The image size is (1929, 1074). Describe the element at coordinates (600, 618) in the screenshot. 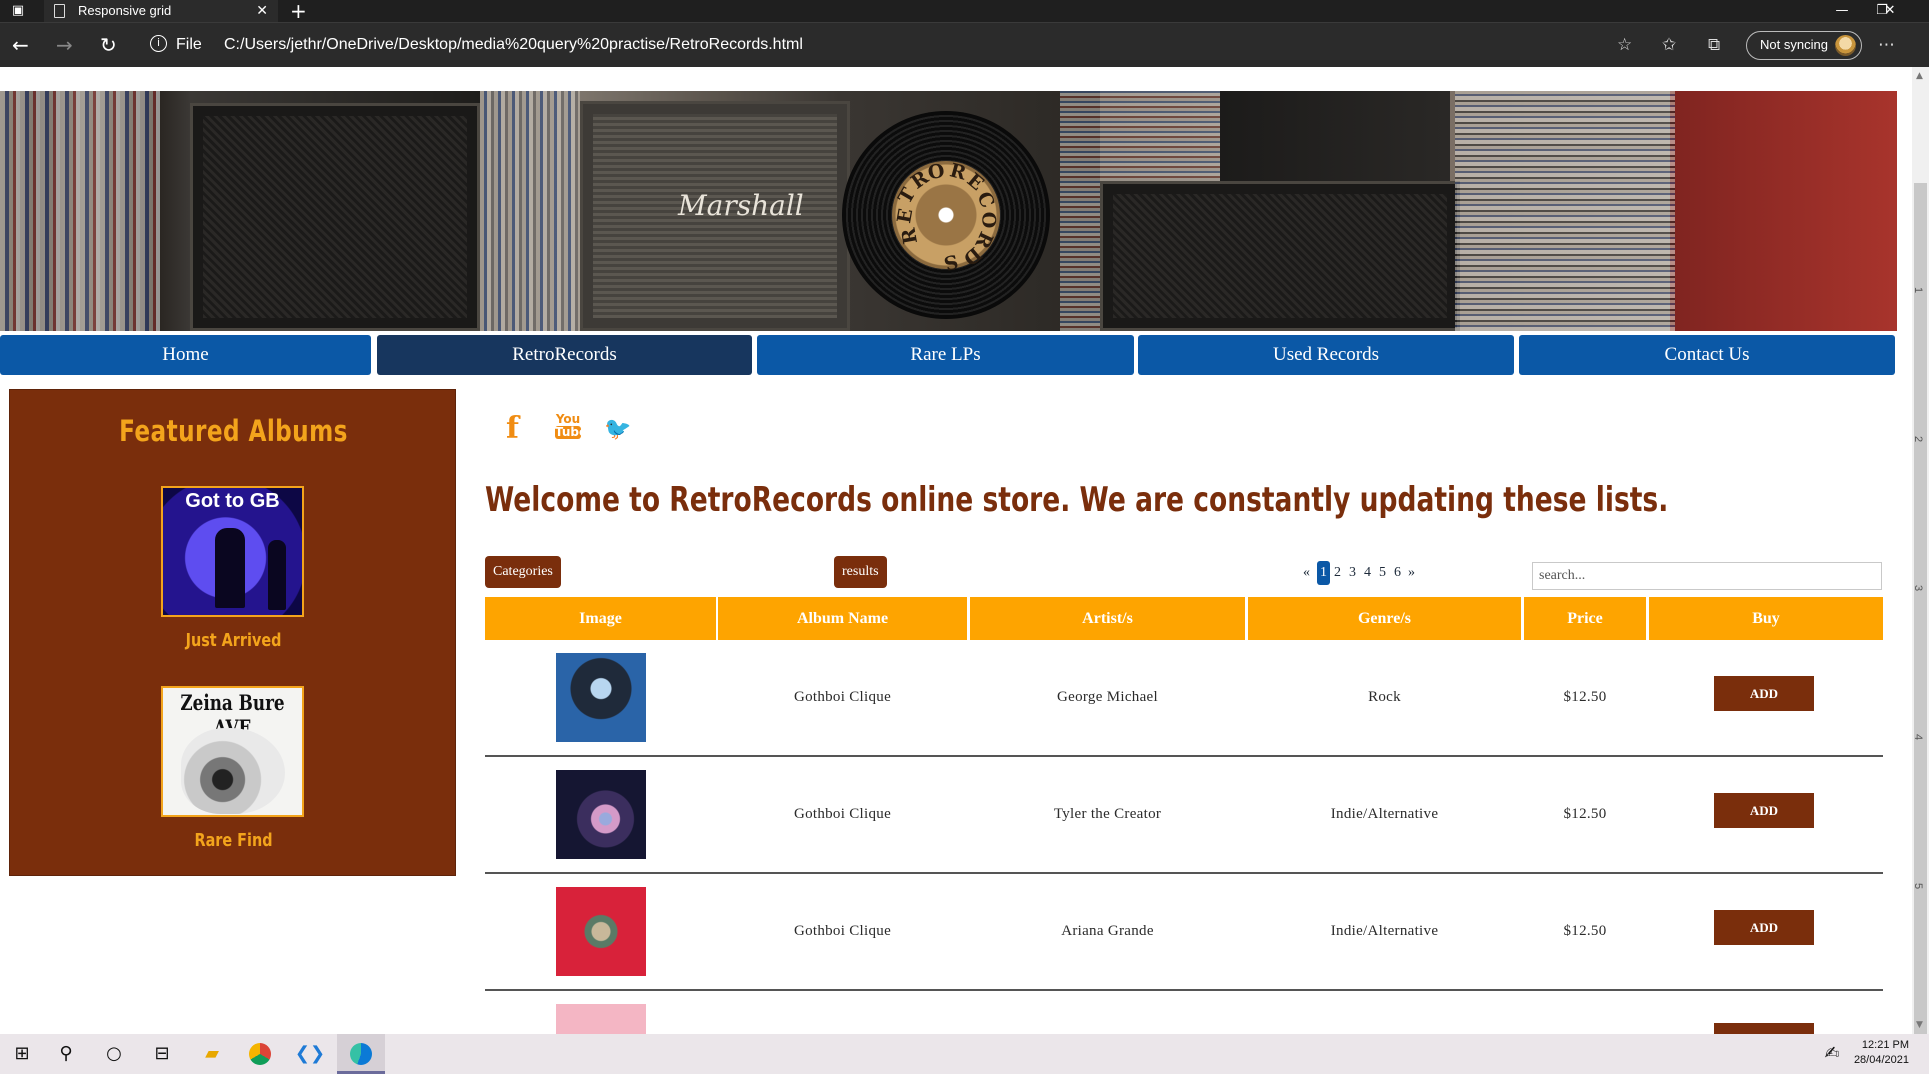

I see `header-image: Image` at that location.